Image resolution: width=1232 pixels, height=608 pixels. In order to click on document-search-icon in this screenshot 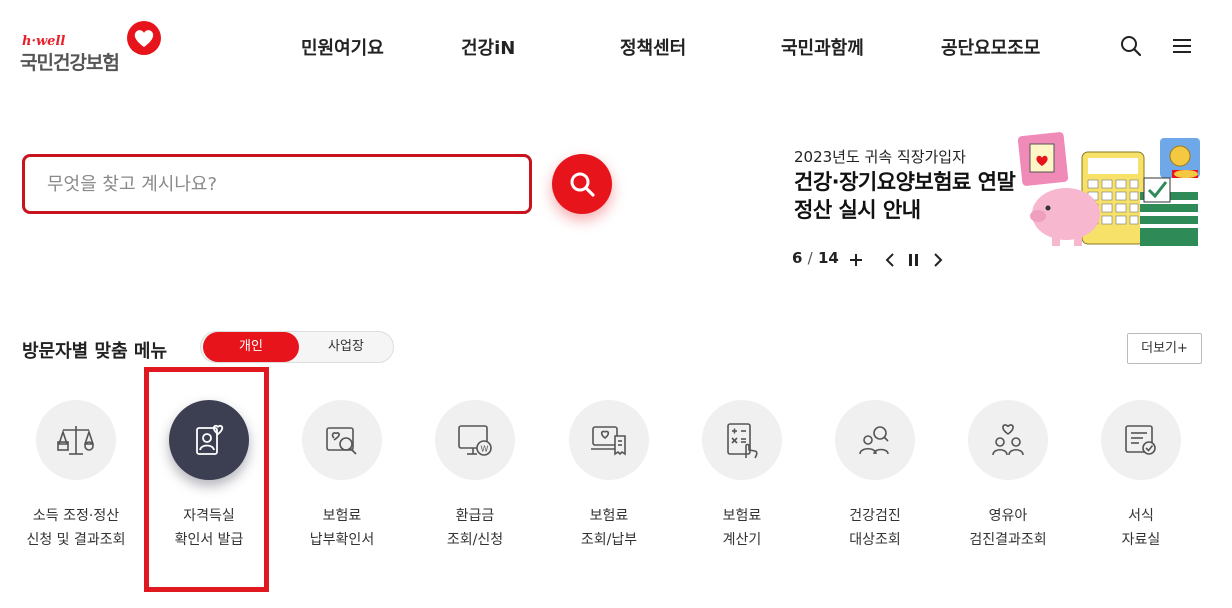, I will do `click(341, 441)`.